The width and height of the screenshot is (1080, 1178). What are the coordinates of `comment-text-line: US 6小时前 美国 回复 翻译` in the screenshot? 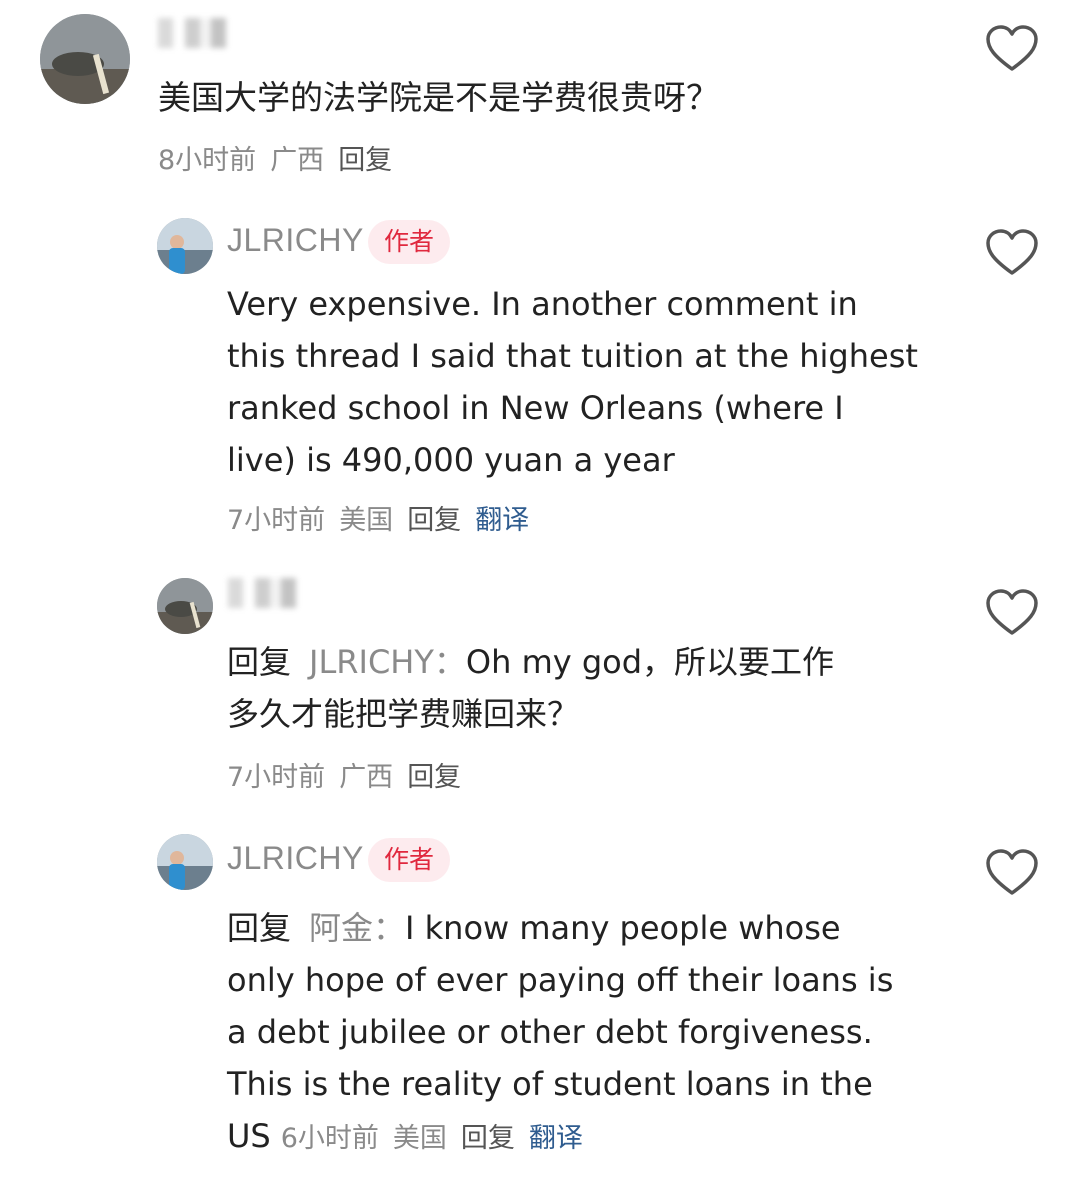 It's located at (560, 1137).